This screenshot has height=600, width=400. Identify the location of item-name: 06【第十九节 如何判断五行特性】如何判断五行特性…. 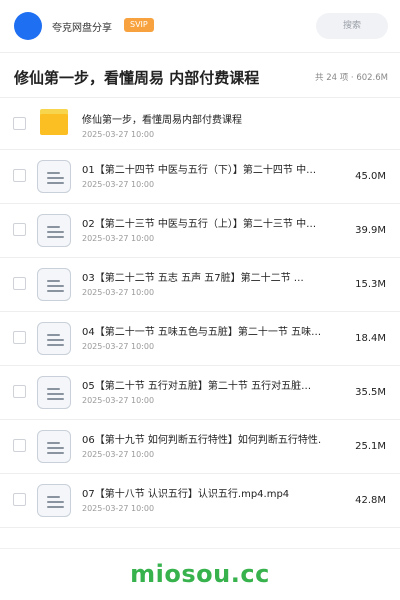
(202, 440).